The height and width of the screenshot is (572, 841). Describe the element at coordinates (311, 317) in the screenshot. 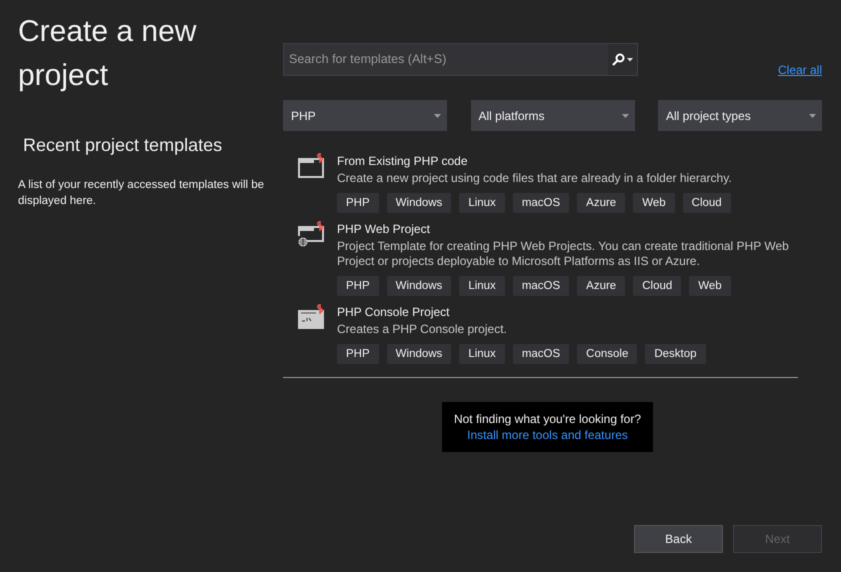

I see `console-icon` at that location.